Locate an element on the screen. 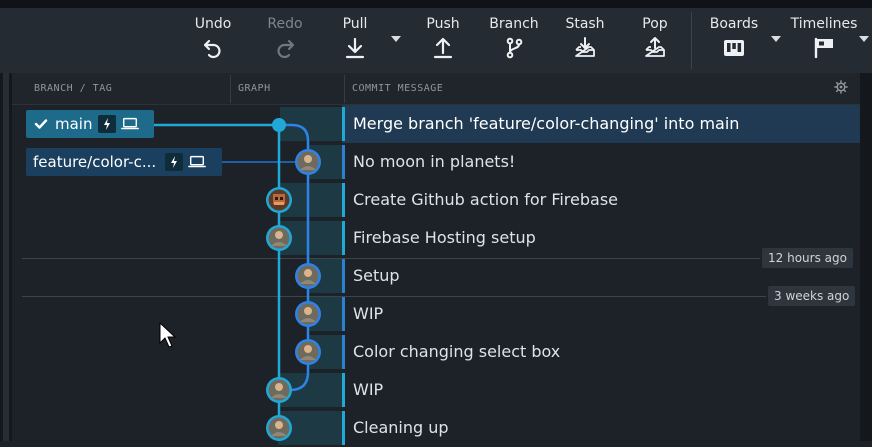  merge-commit-dot is located at coordinates (279, 125).